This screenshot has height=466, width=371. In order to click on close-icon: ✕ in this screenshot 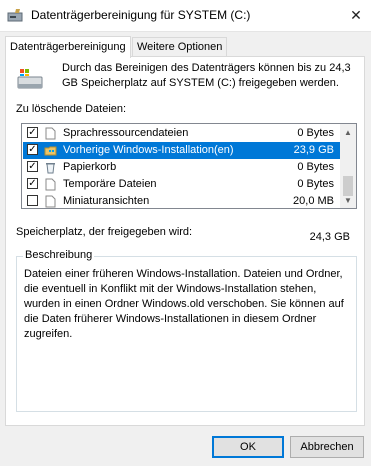, I will do `click(356, 15)`.